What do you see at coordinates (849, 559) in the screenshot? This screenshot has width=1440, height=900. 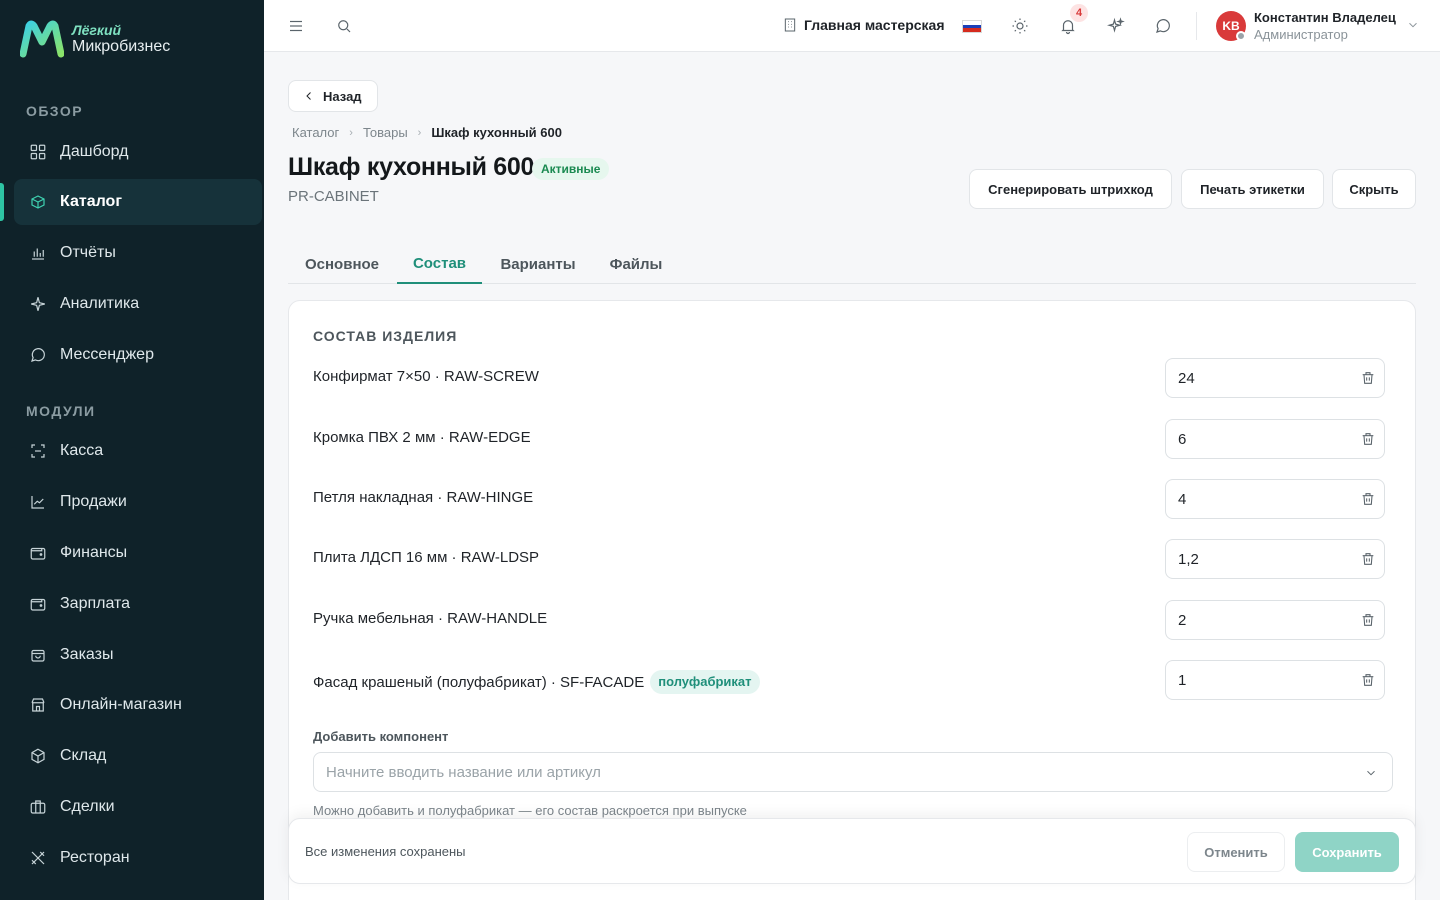 I see `component-row: Плита ЛДСП 16 мм · RAW-LDSP` at bounding box center [849, 559].